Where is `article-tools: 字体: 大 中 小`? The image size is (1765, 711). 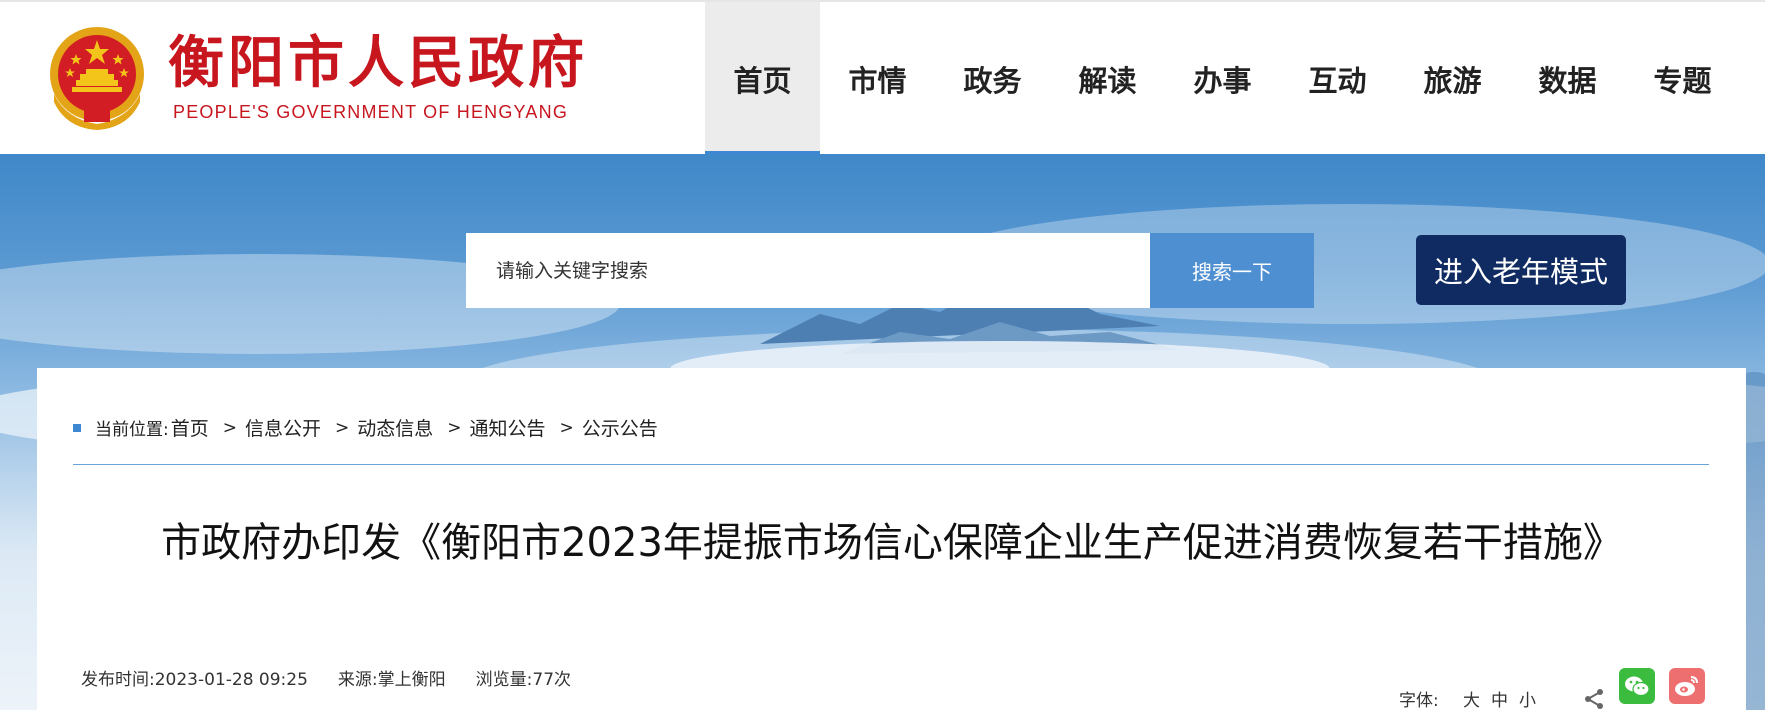 article-tools: 字体: 大 中 小 is located at coordinates (1559, 689).